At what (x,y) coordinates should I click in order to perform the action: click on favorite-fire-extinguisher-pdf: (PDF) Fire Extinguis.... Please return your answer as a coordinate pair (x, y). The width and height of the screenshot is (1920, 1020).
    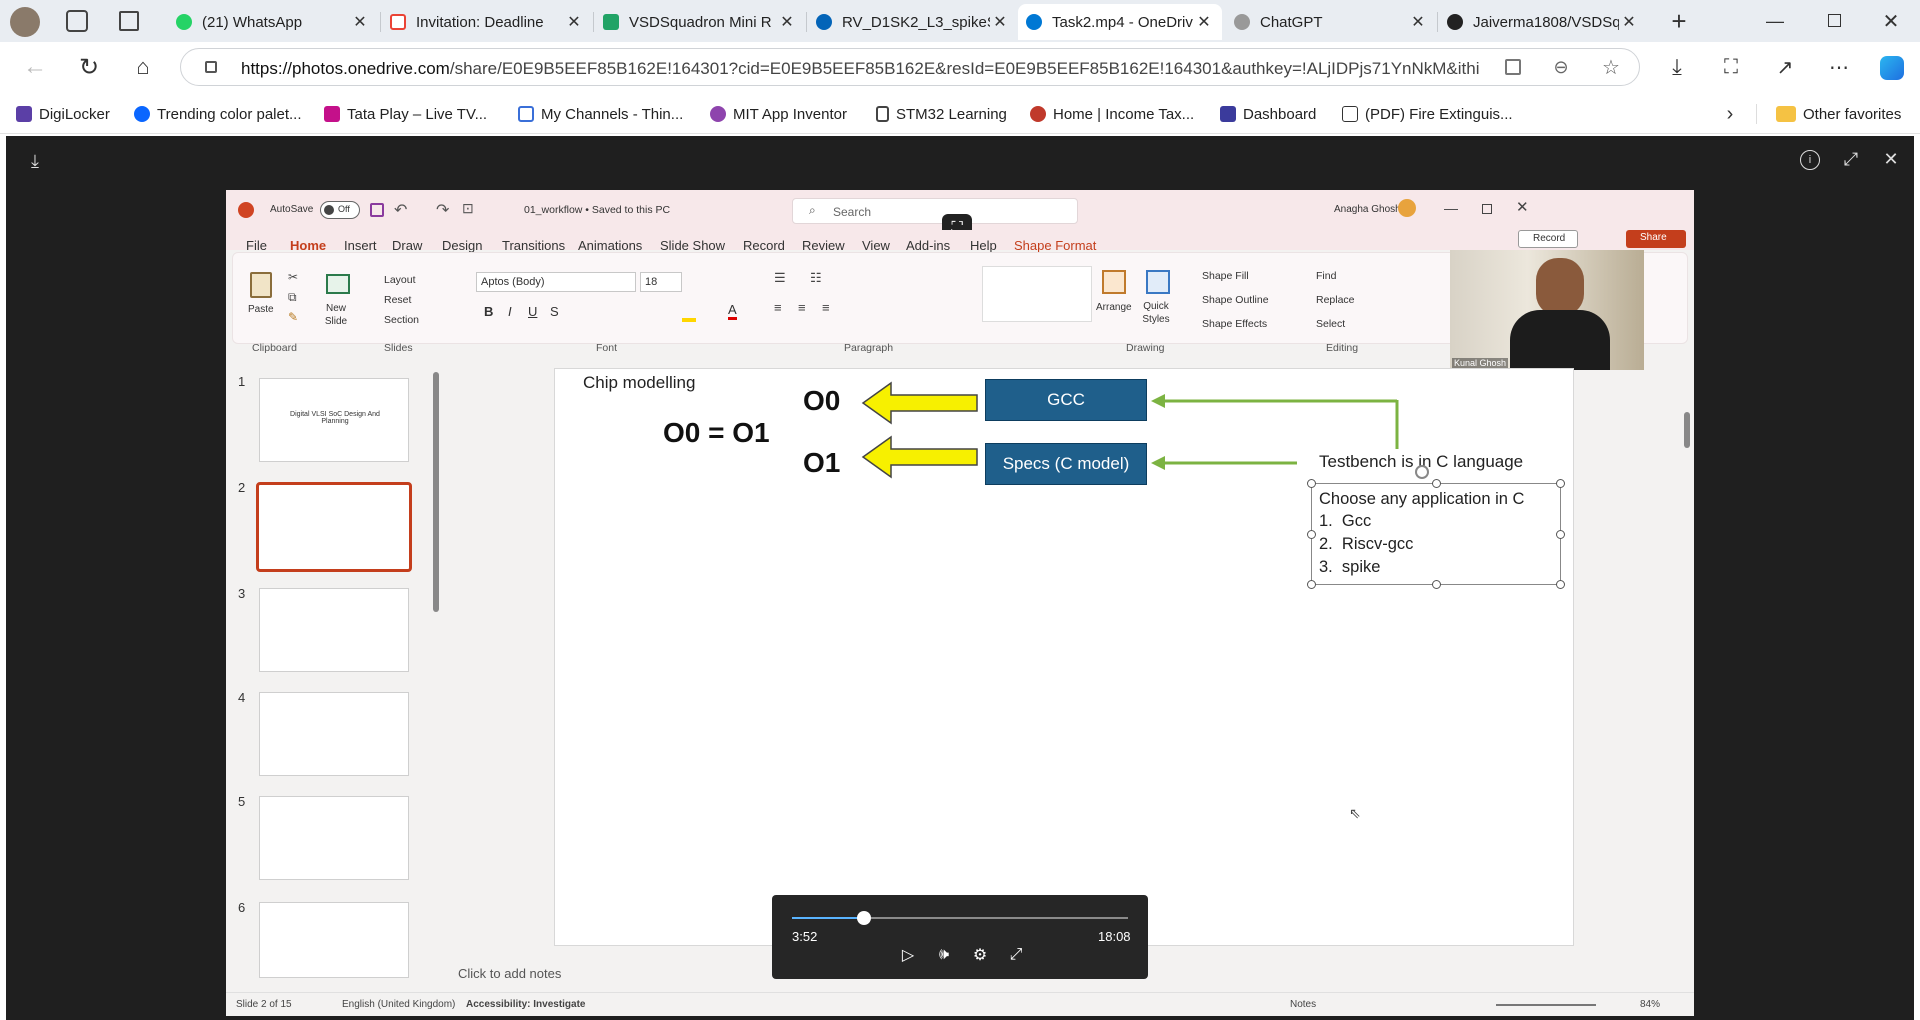
    Looking at the image, I should click on (1427, 114).